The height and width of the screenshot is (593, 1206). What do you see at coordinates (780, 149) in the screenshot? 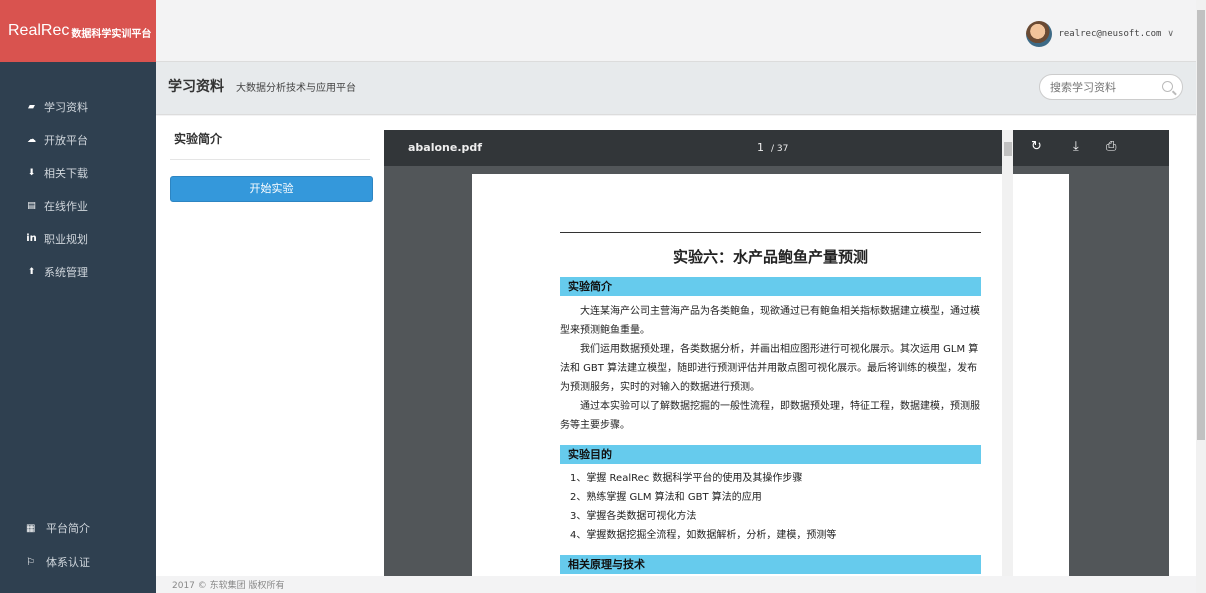
I see `total-pages: / 37` at bounding box center [780, 149].